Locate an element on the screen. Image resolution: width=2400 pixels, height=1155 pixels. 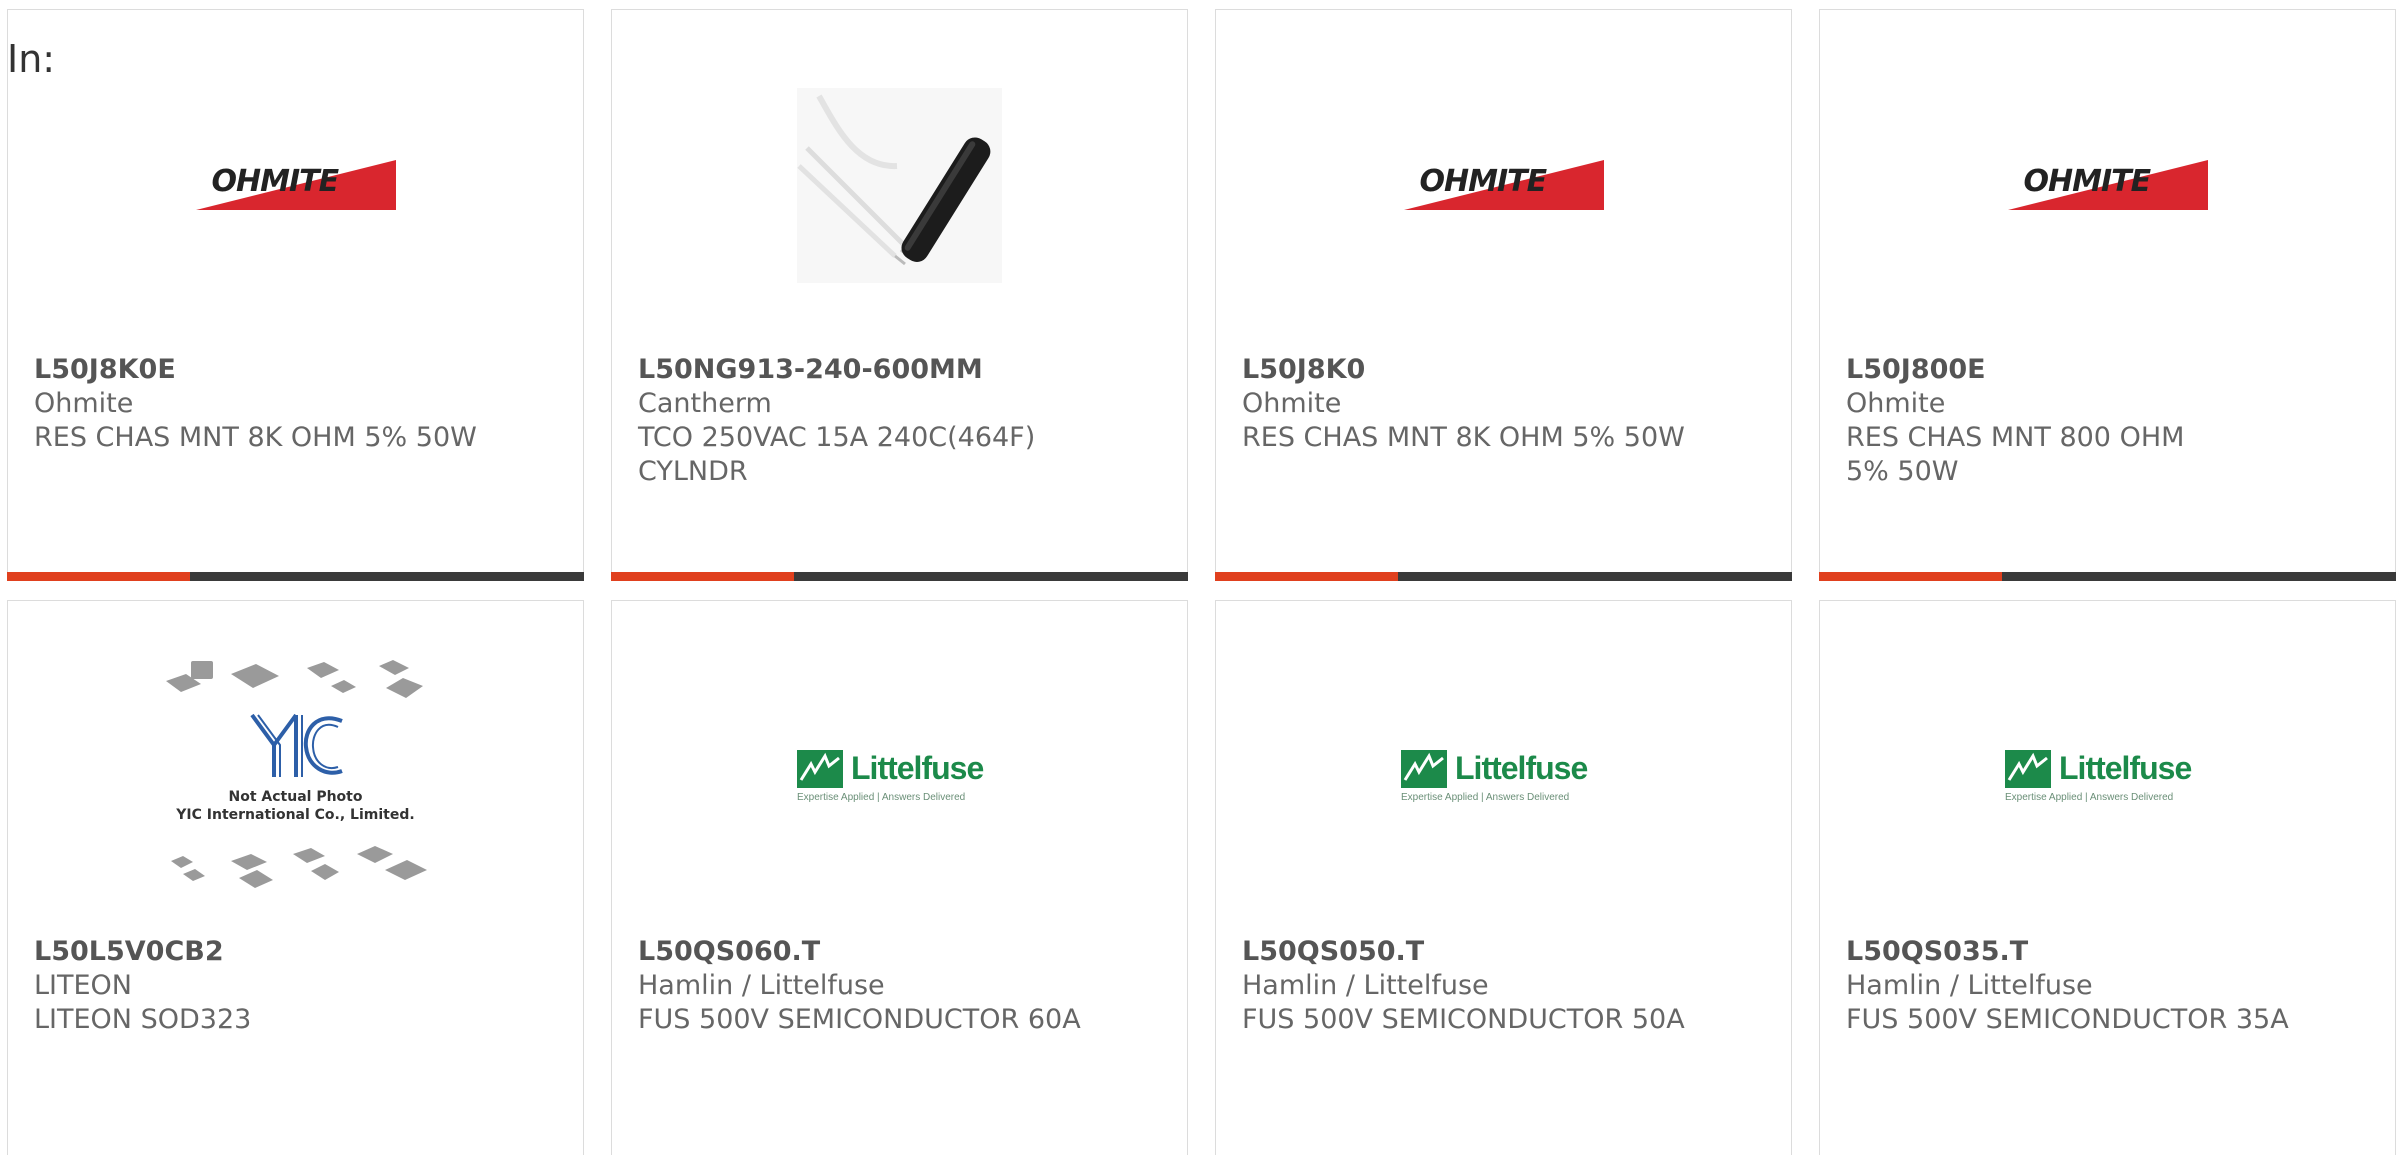
part-number-link: L50QS060.T is located at coordinates (899, 952).